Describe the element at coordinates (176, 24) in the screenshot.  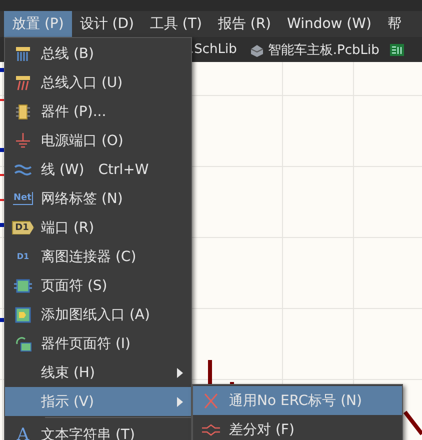
I see `menu-bar-item: 工具 (T)` at that location.